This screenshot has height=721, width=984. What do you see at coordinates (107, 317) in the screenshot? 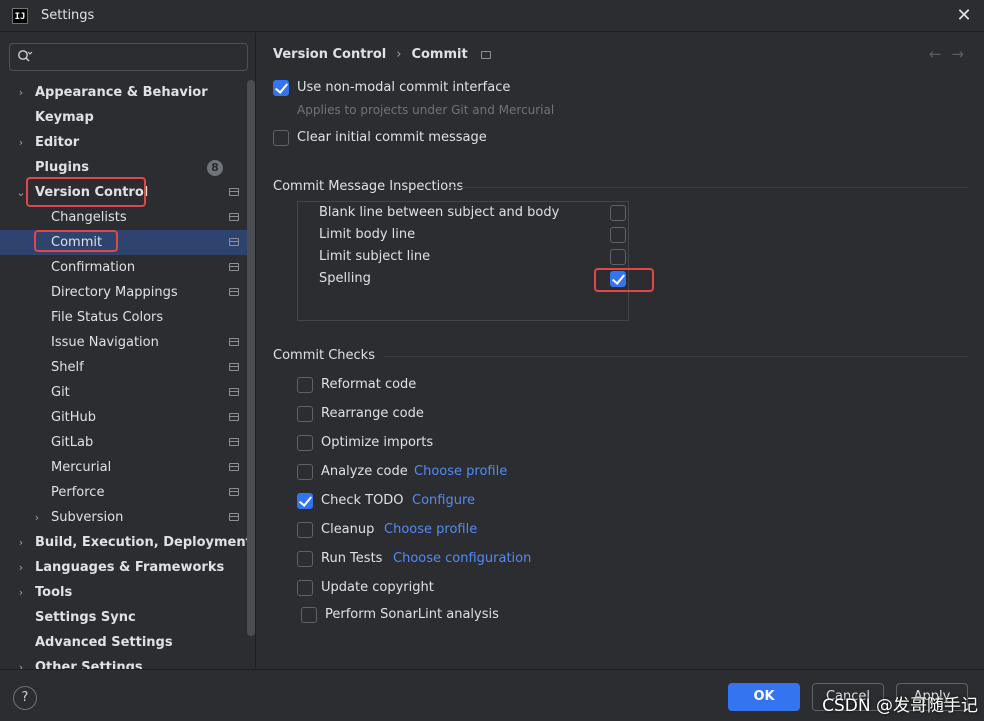
I see `tree-item-label: File Status Colors` at bounding box center [107, 317].